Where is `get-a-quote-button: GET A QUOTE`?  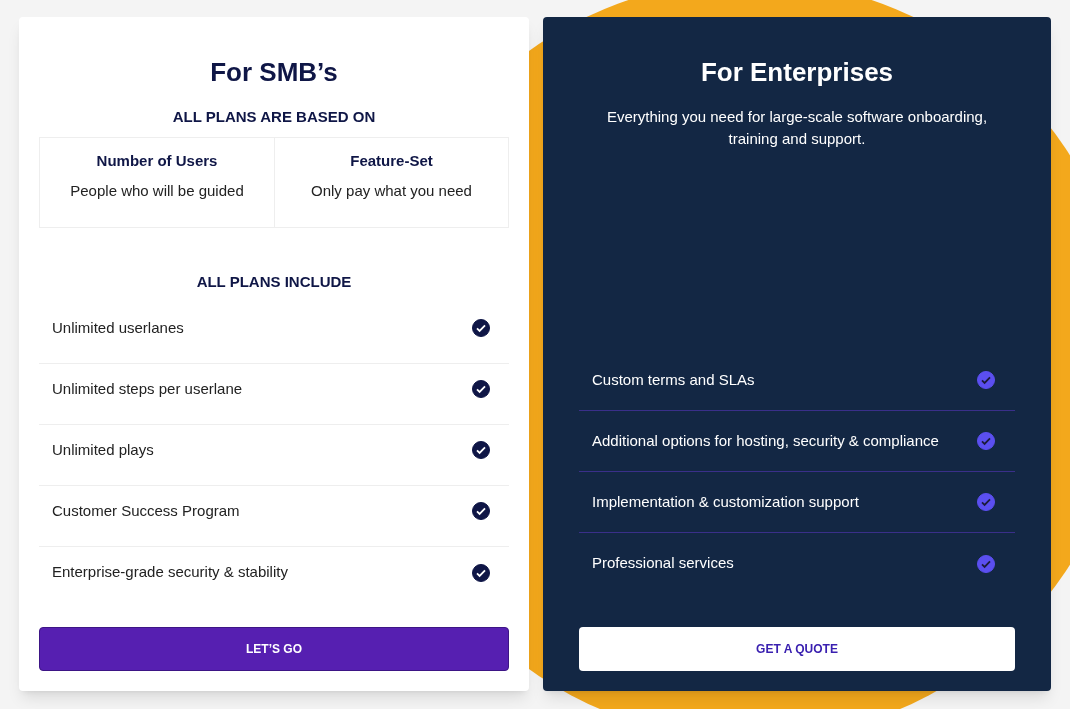 get-a-quote-button: GET A QUOTE is located at coordinates (797, 649).